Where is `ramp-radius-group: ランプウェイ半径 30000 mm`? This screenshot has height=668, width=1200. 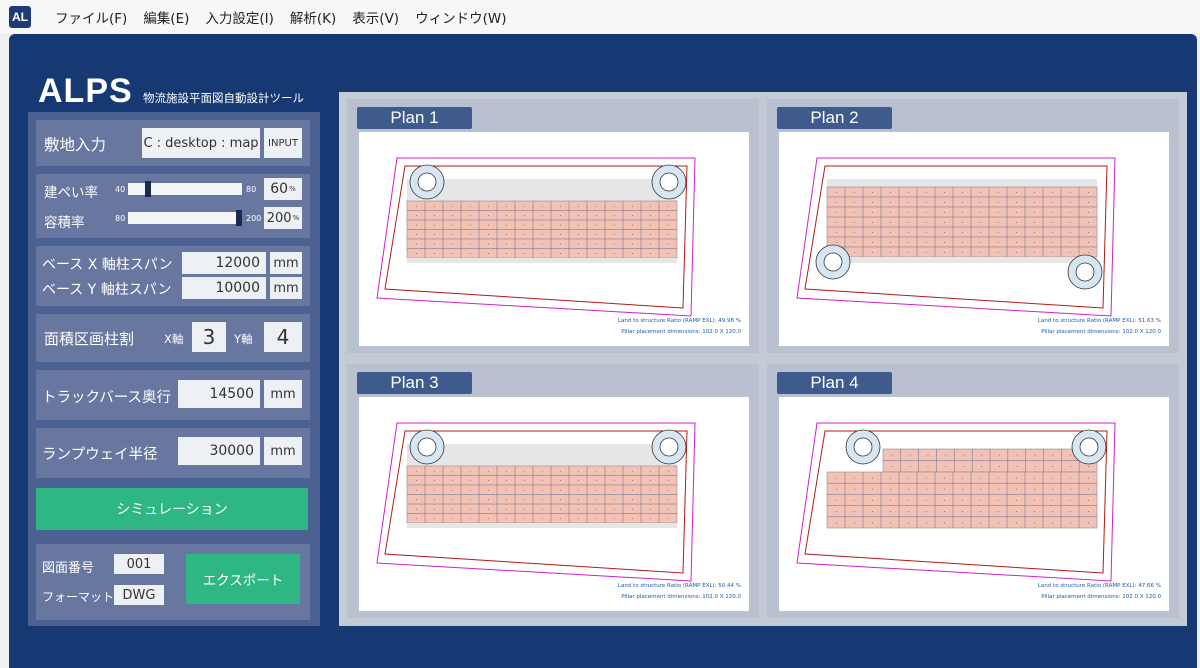
ramp-radius-group: ランプウェイ半径 30000 mm is located at coordinates (173, 453).